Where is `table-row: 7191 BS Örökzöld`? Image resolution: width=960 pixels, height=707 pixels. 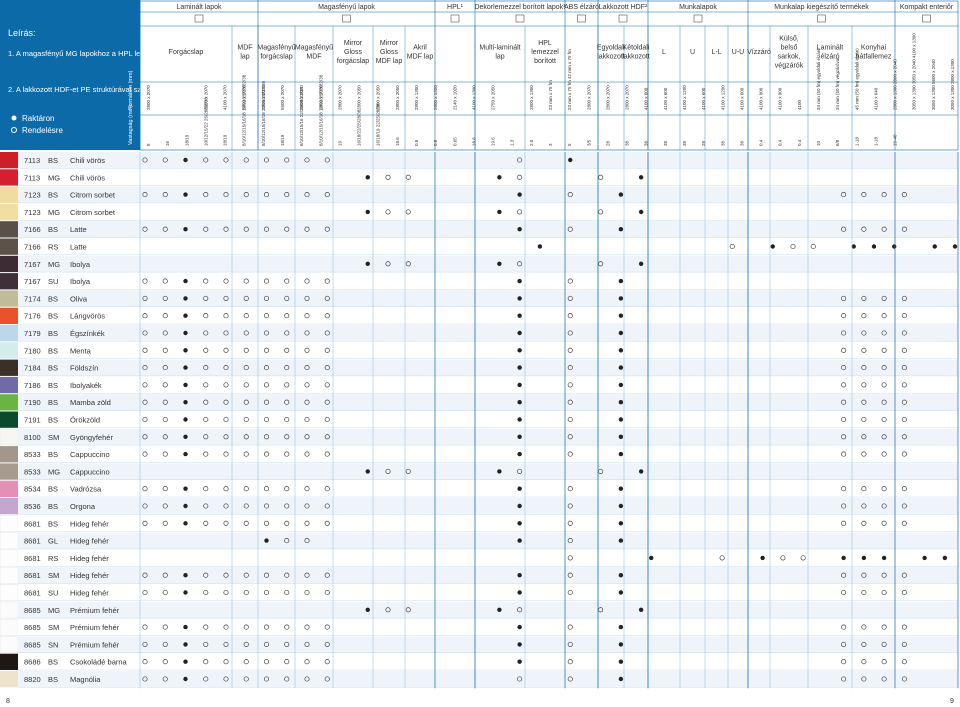 table-row: 7191 BS Örökzöld is located at coordinates (479, 420).